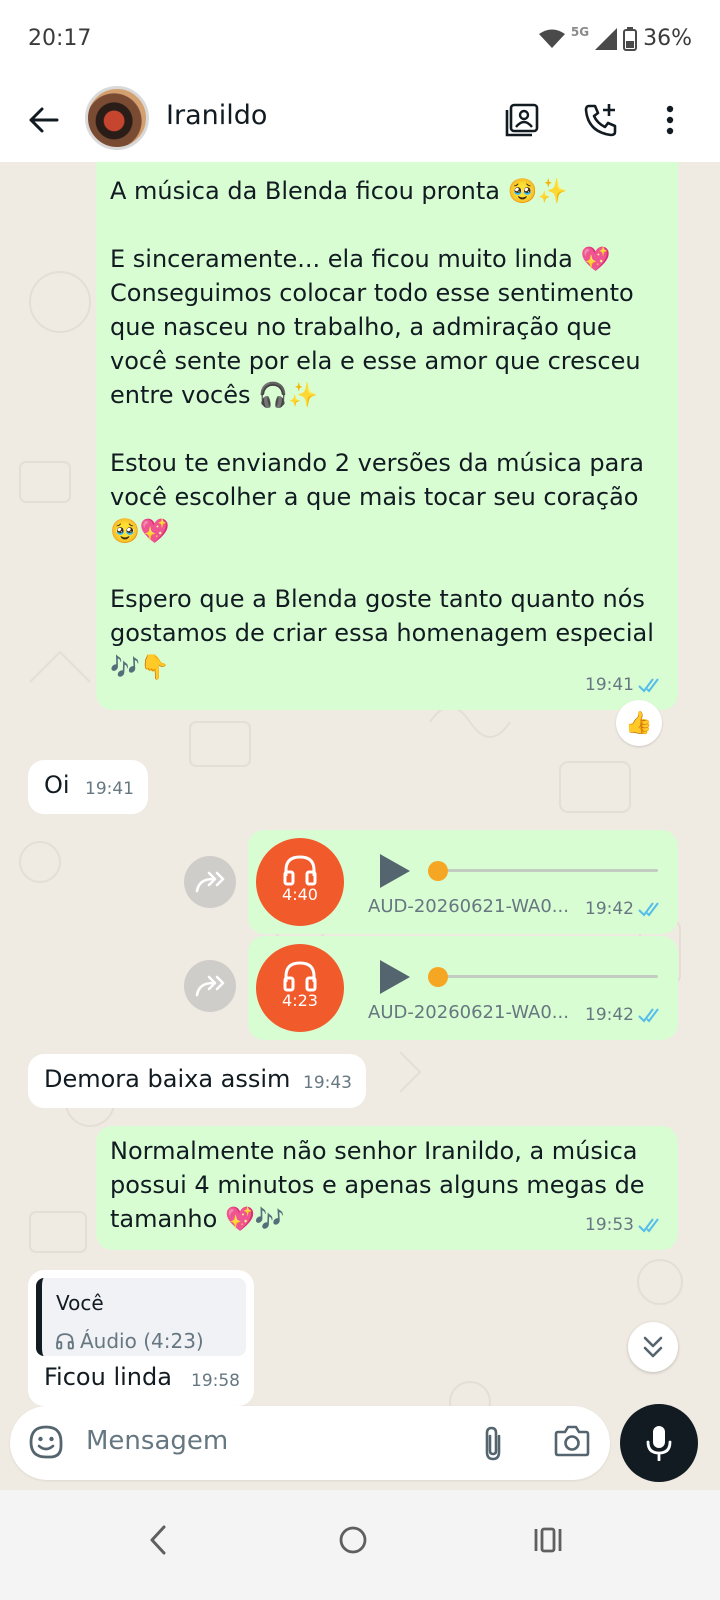 This screenshot has width=720, height=1600. Describe the element at coordinates (572, 1441) in the screenshot. I see `camera-icon` at that location.